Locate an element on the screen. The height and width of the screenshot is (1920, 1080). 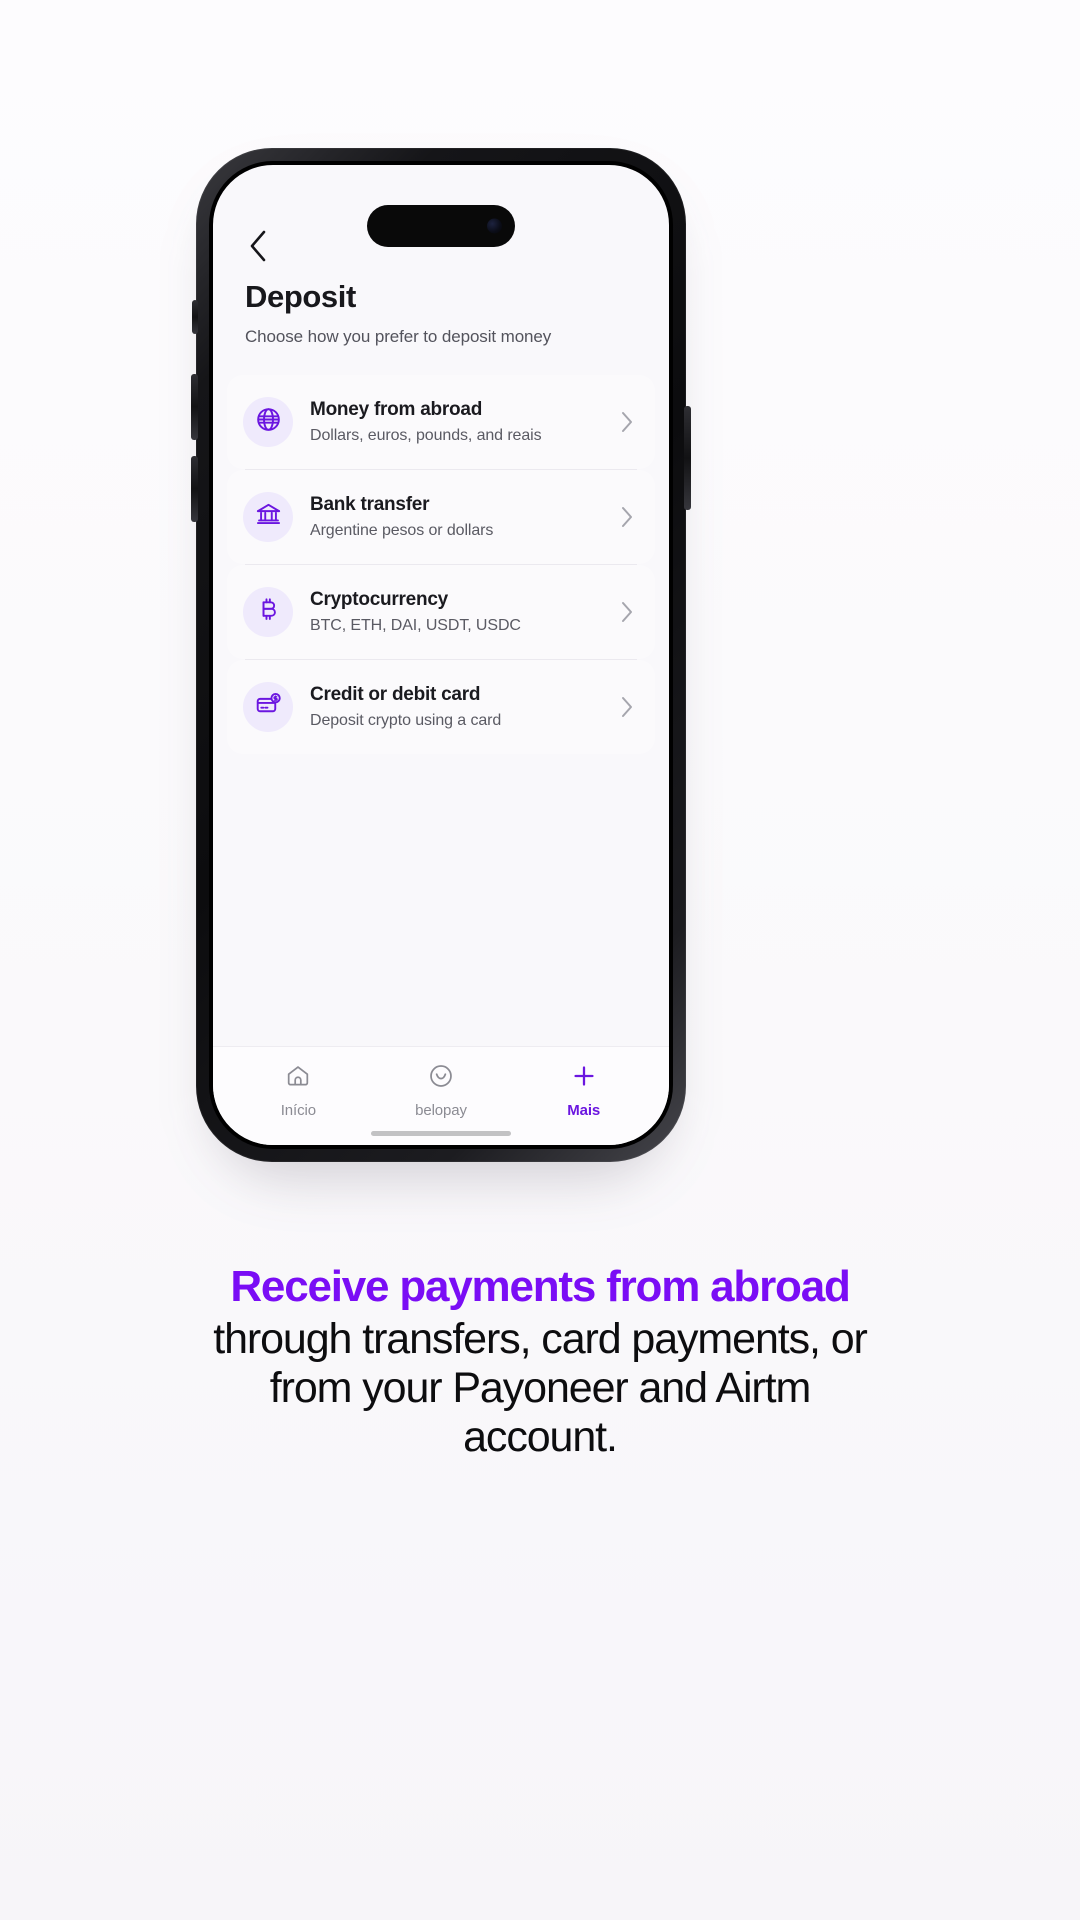
home-indicator is located at coordinates (441, 1133).